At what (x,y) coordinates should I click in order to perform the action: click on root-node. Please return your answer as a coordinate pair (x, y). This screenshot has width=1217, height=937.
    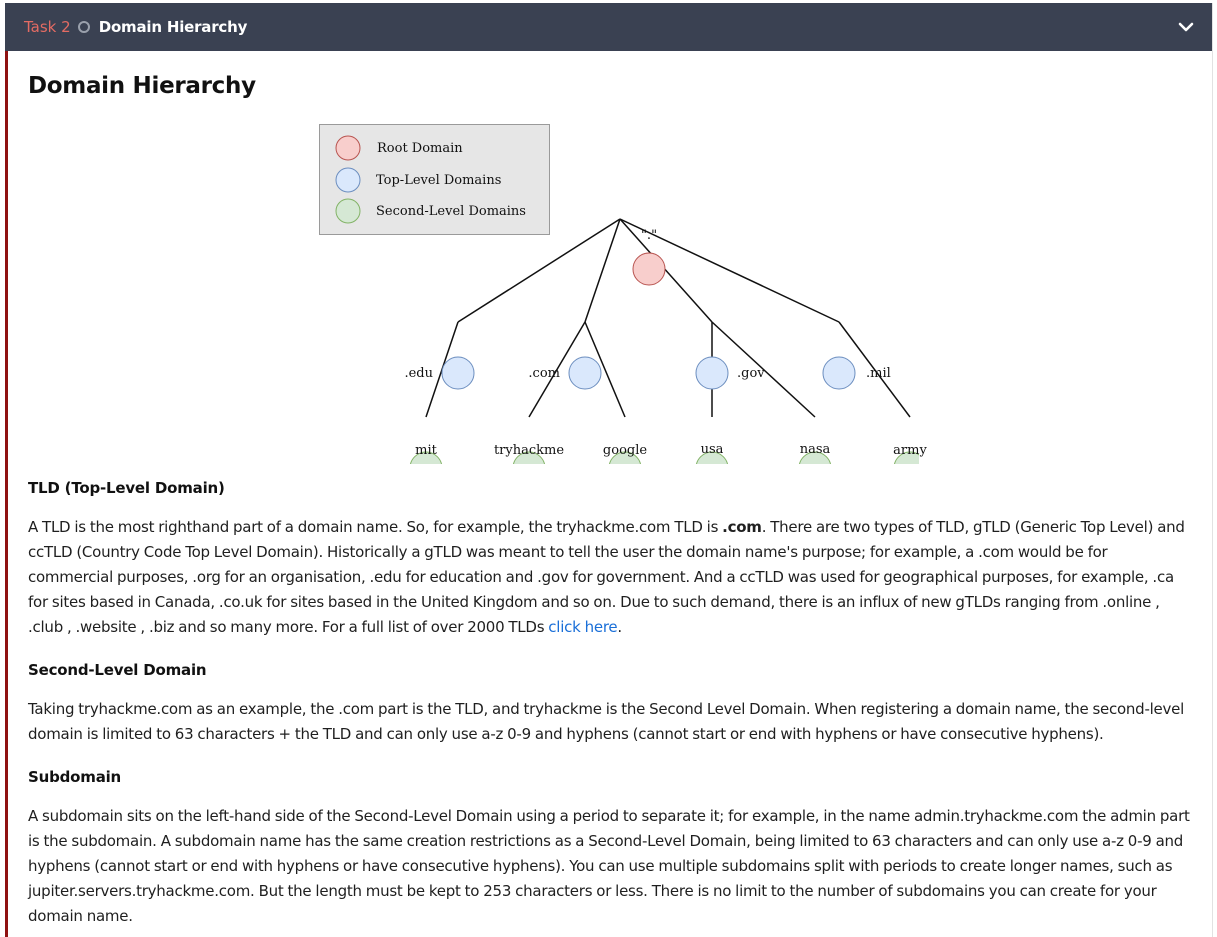
    Looking at the image, I should click on (649, 269).